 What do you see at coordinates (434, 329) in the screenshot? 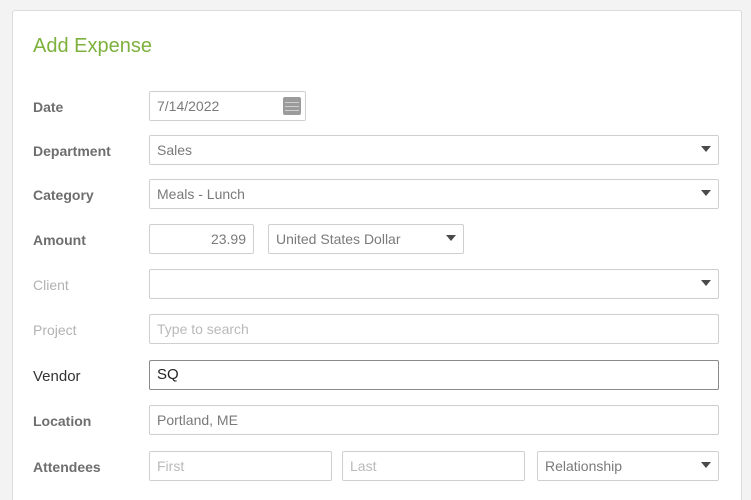
I see `project-search-input: Type to search` at bounding box center [434, 329].